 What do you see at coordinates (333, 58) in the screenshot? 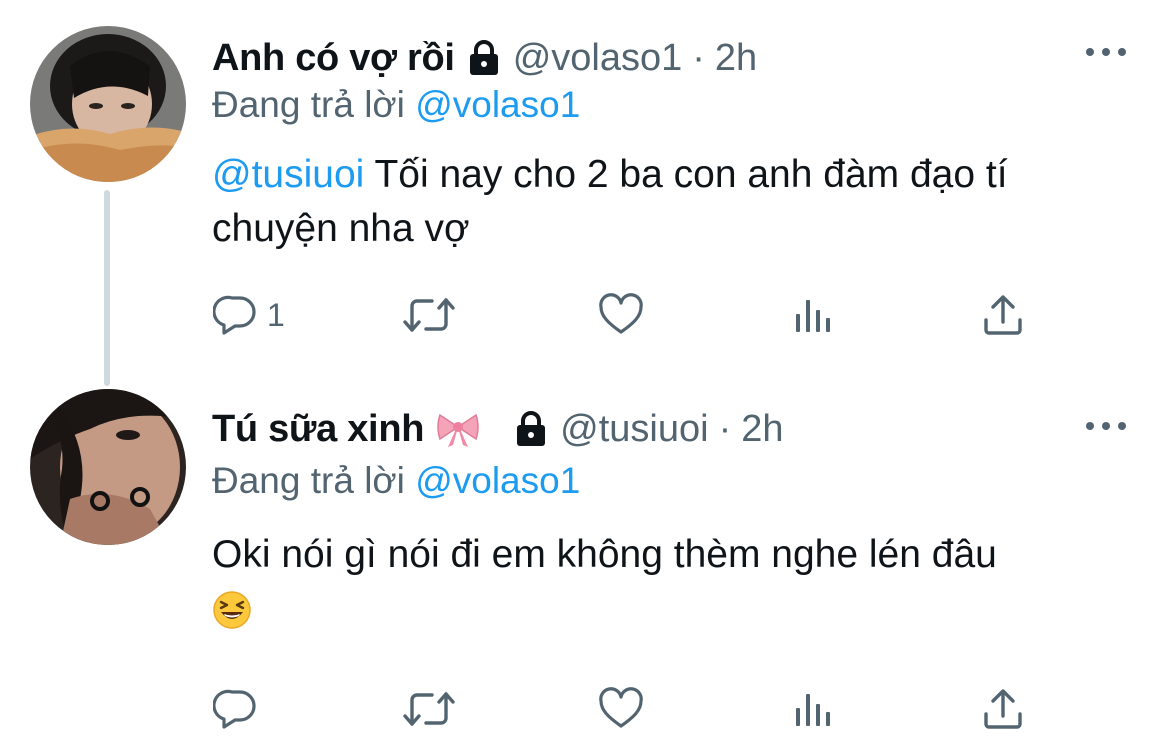
I see `display-name: Anh có vợ rồi` at bounding box center [333, 58].